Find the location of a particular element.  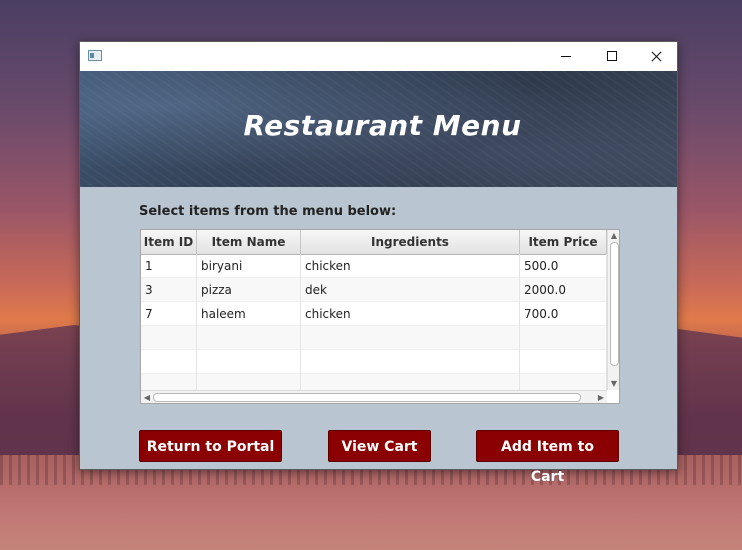

cell-item-id: 7 is located at coordinates (169, 314).